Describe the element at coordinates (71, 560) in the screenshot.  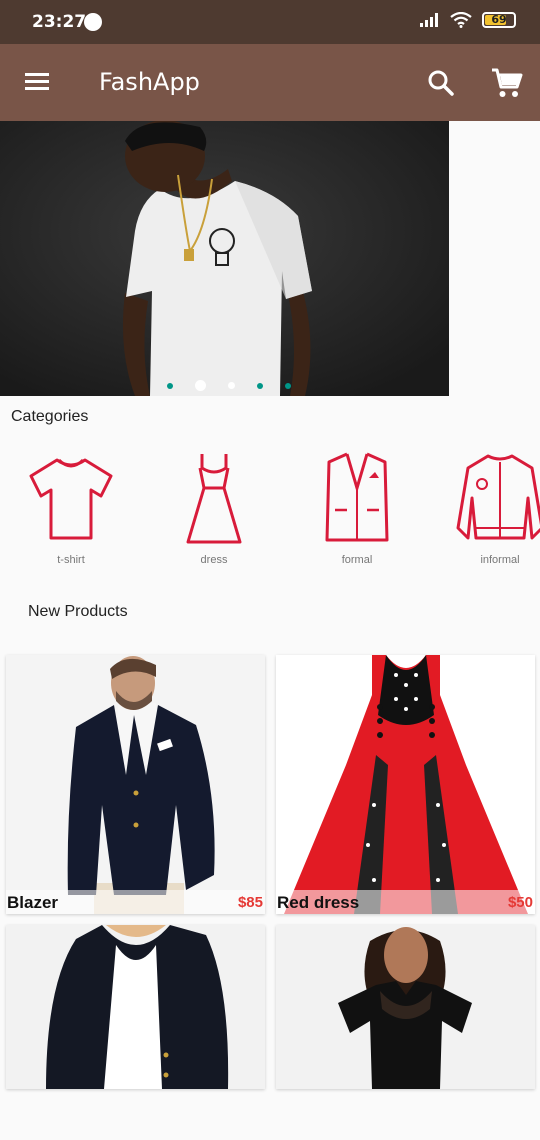
I see `category-label: t-shirt` at that location.